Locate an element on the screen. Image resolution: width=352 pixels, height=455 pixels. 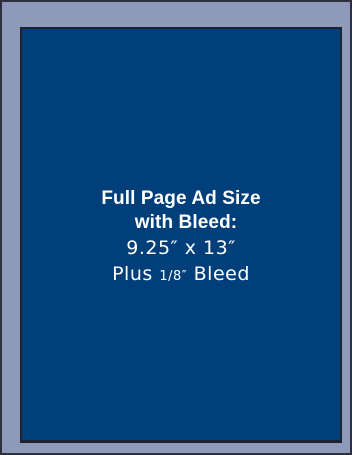
bleed-suffix: Bleed is located at coordinates (221, 274).